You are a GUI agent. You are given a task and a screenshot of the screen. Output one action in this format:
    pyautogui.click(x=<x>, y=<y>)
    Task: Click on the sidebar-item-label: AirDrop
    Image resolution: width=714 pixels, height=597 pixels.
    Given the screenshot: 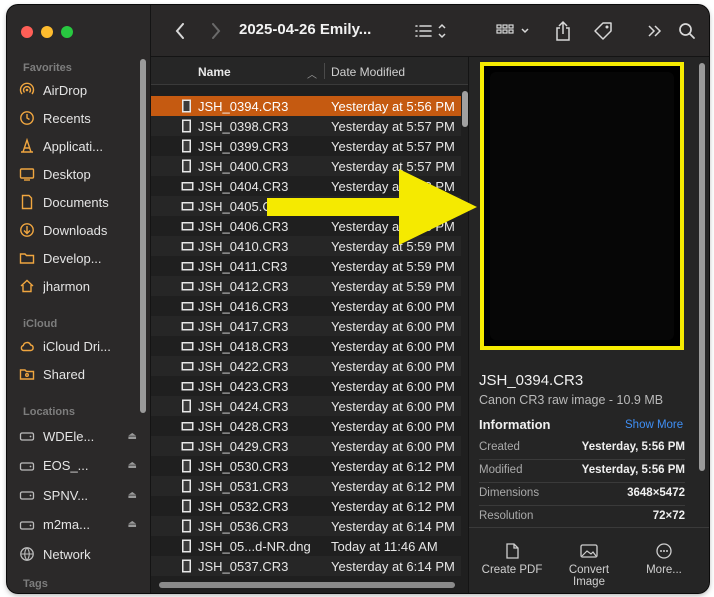 What is the action you would take?
    pyautogui.click(x=65, y=90)
    